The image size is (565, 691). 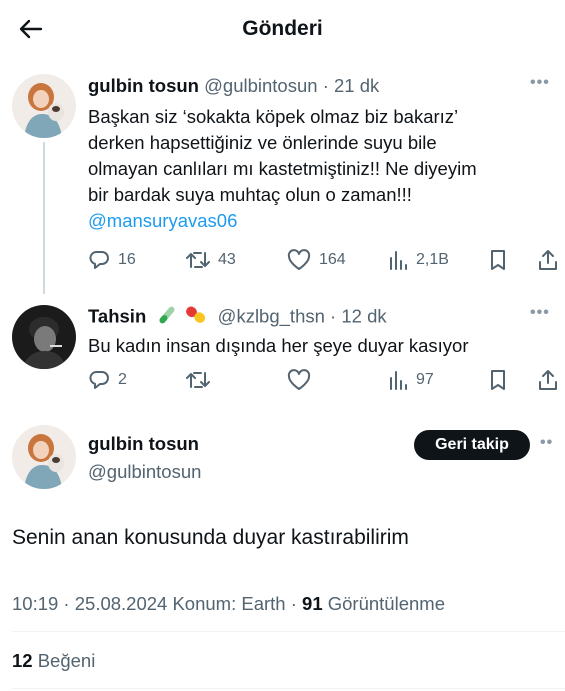 What do you see at coordinates (411, 380) in the screenshot?
I see `views-button: 97` at bounding box center [411, 380].